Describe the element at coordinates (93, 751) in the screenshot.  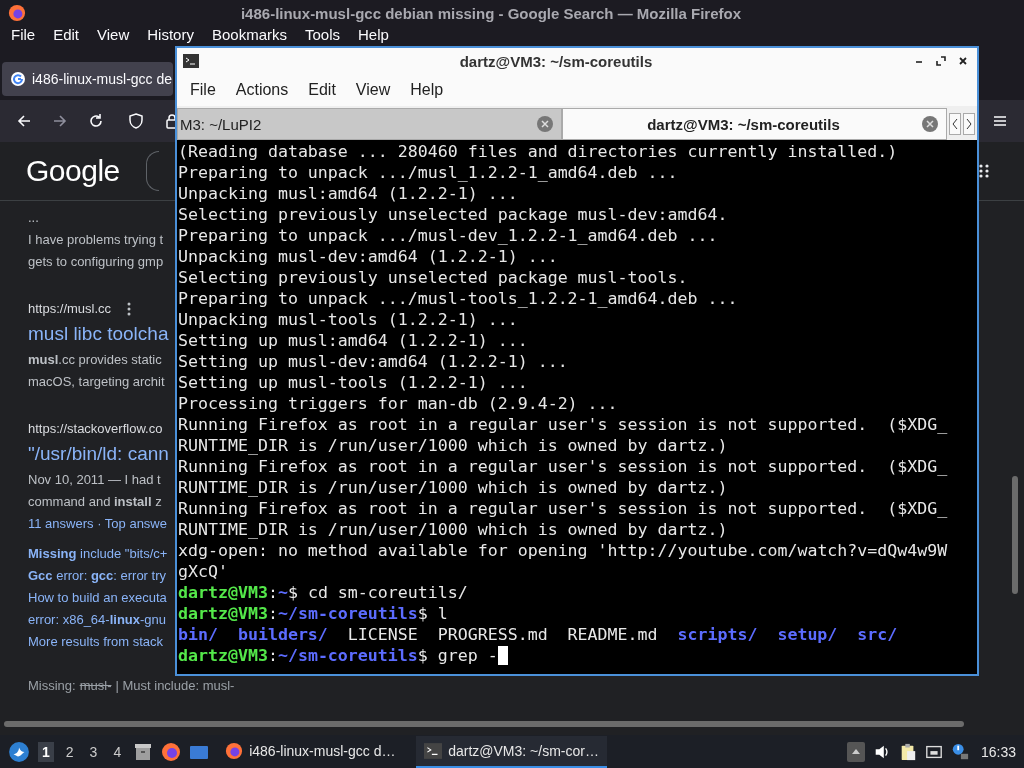
I see `workspace-button: 3` at that location.